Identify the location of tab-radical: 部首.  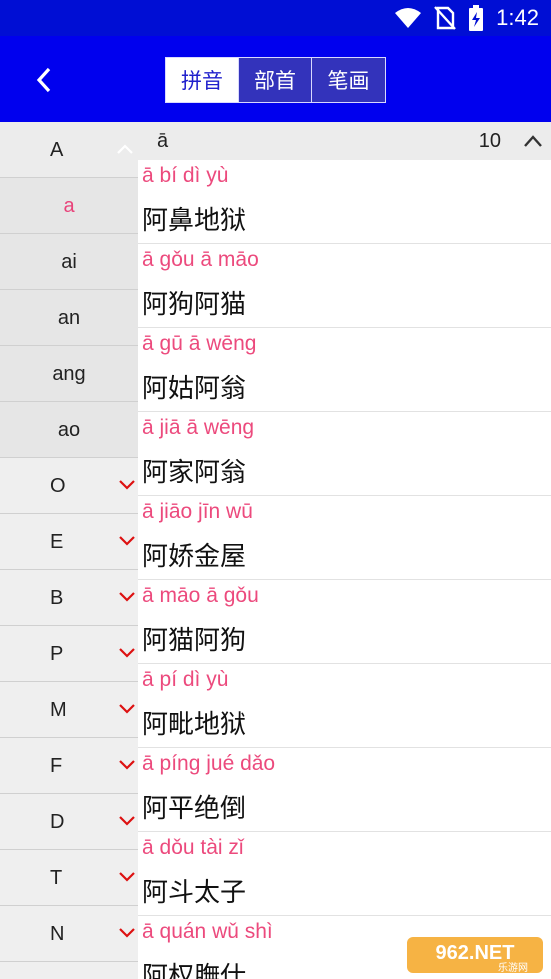
(275, 80).